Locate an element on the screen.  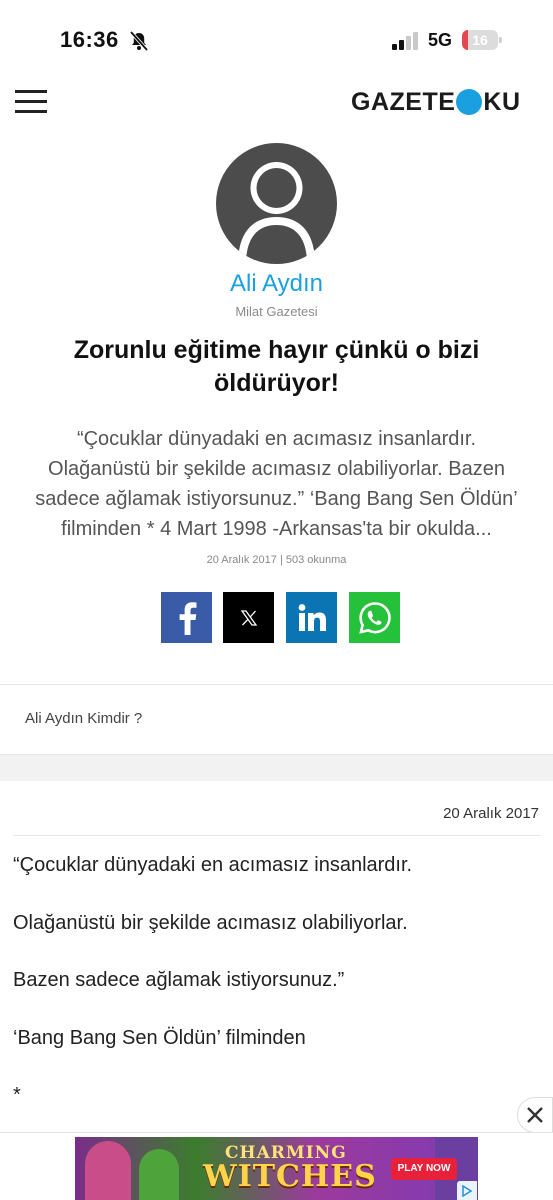
bell-muted-icon is located at coordinates (139, 41).